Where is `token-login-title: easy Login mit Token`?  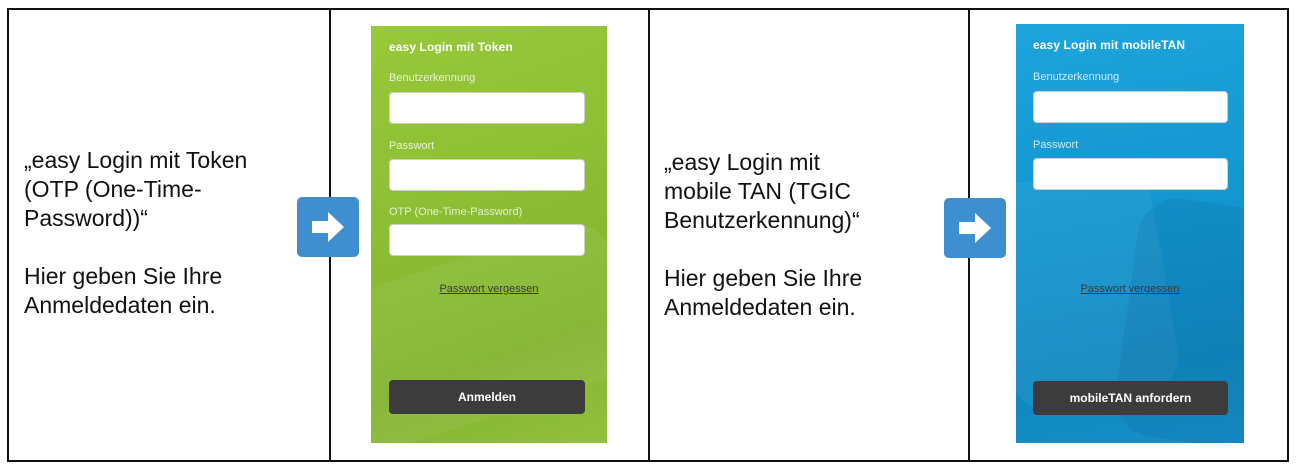
token-login-title: easy Login mit Token is located at coordinates (451, 47).